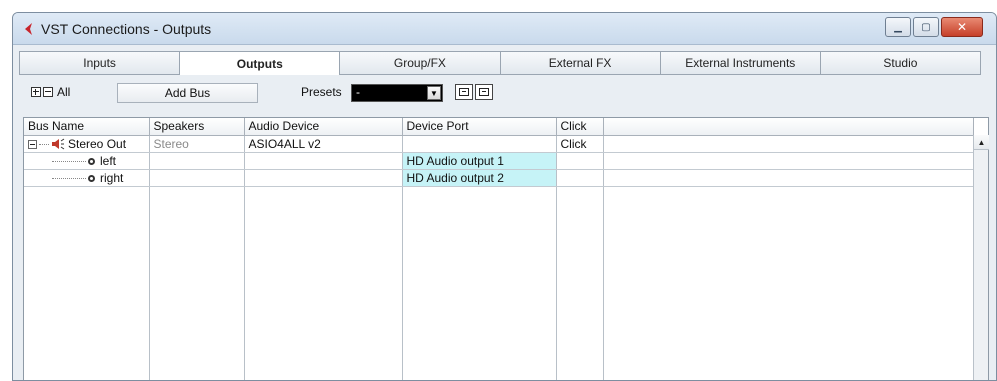 Image resolution: width=997 pixels, height=381 pixels. What do you see at coordinates (358, 92) in the screenshot?
I see `presets-value: -` at bounding box center [358, 92].